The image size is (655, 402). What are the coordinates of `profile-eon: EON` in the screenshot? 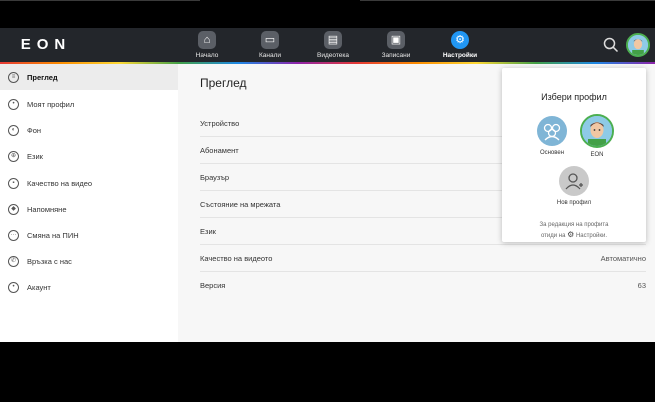 It's located at (597, 136).